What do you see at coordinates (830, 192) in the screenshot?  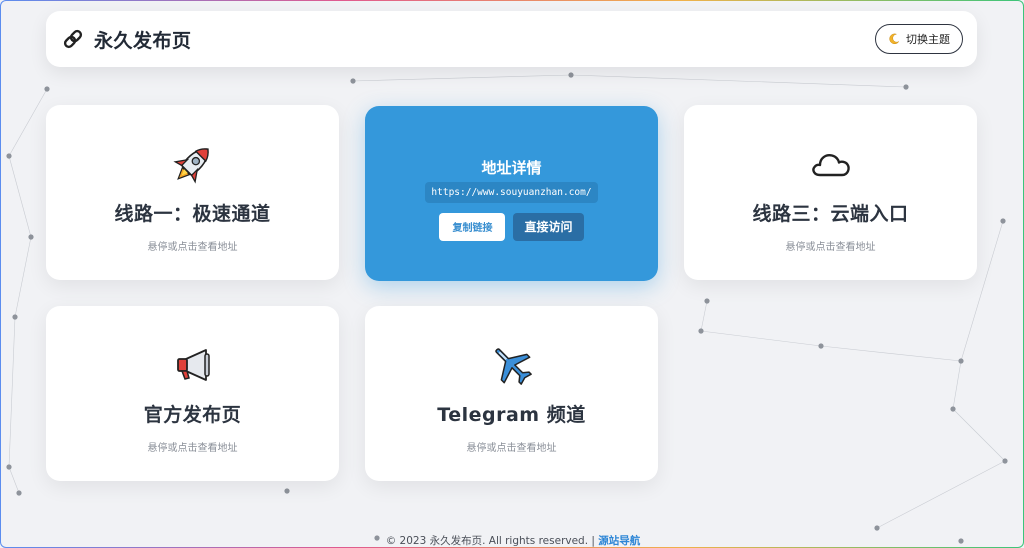 I see `route-card-3: 线路三：云端入口 悬停或点击查看地址` at bounding box center [830, 192].